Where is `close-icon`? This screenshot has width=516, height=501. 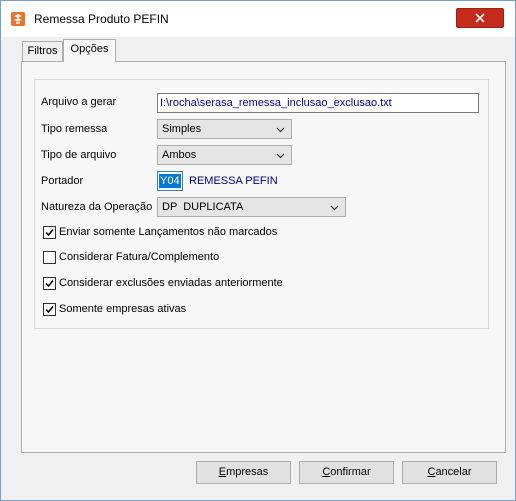
close-icon is located at coordinates (480, 18).